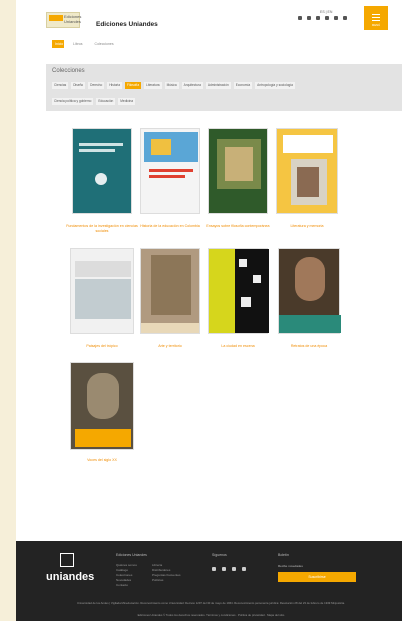 The width and height of the screenshot is (402, 621). I want to click on book-card: Retratos de una época, so click(309, 302).